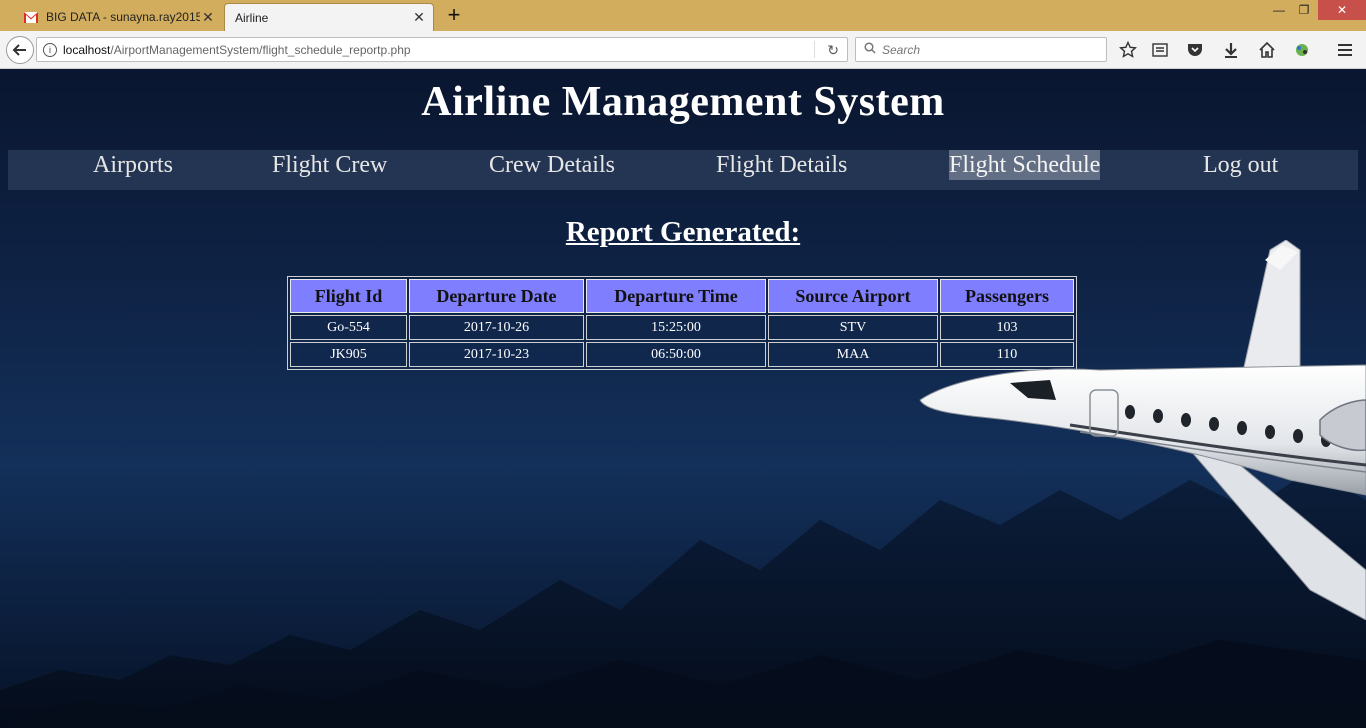 The image size is (1366, 728). I want to click on pocket-icon, so click(1195, 50).